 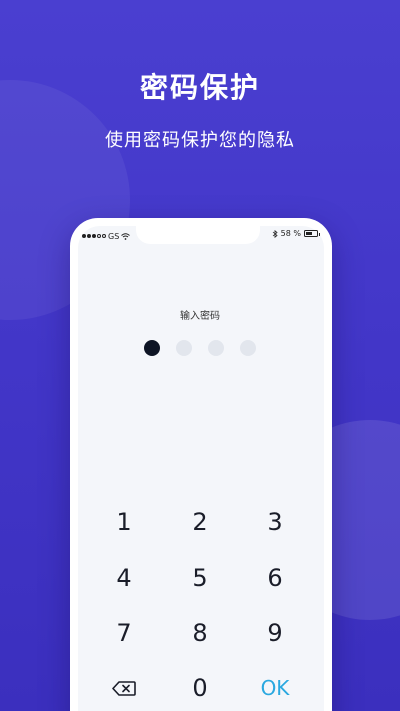 I want to click on hero-title: 密码保护, so click(x=199, y=87).